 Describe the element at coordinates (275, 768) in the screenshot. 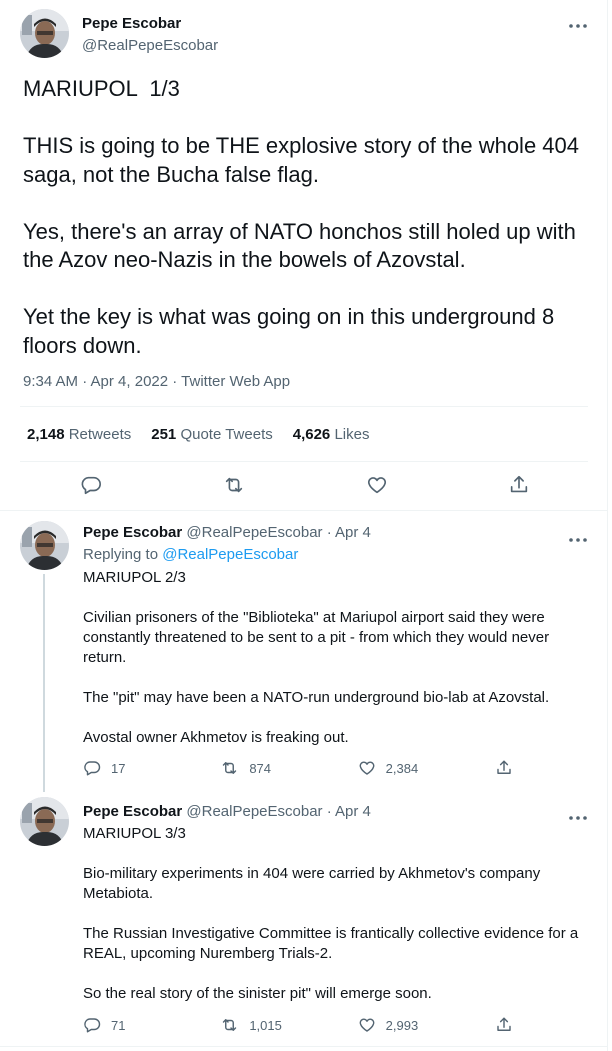

I see `retweet-button: 874` at that location.